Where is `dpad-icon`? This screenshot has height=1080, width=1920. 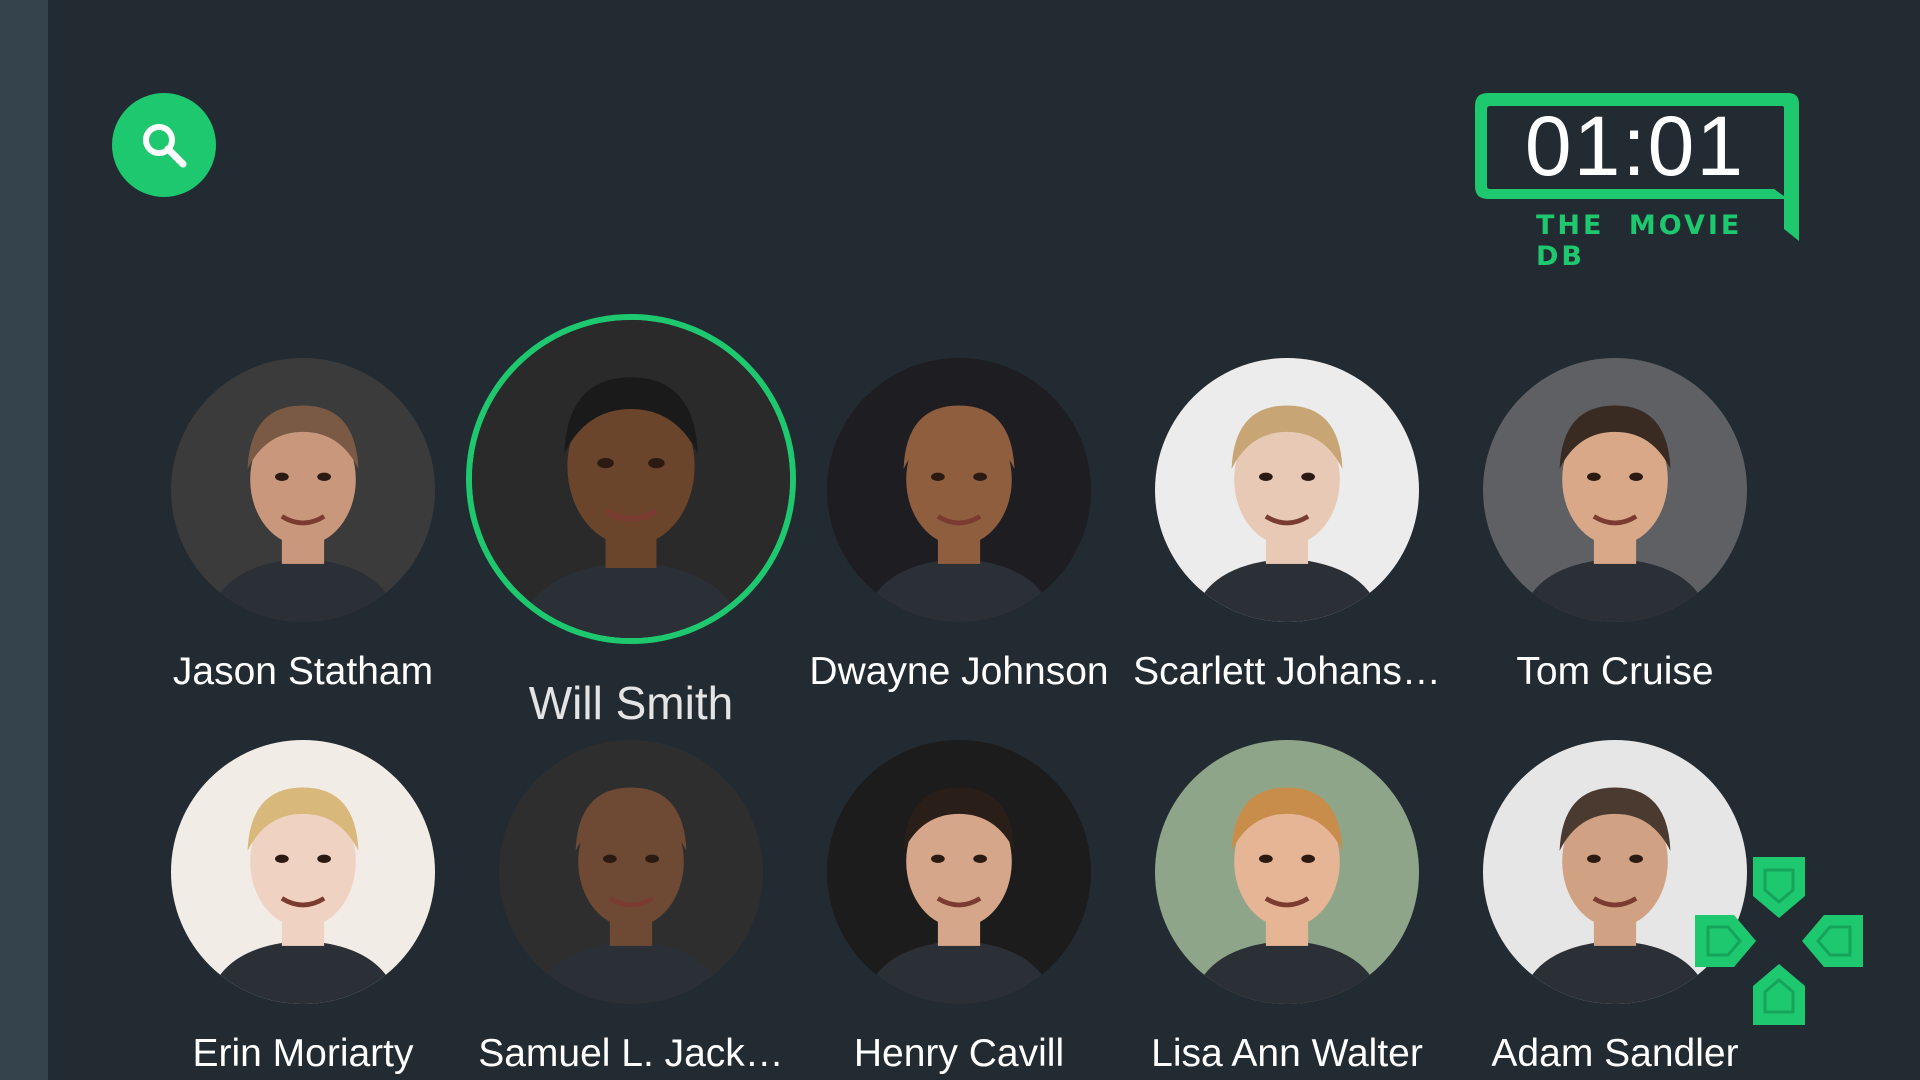
dpad-icon is located at coordinates (1779, 941).